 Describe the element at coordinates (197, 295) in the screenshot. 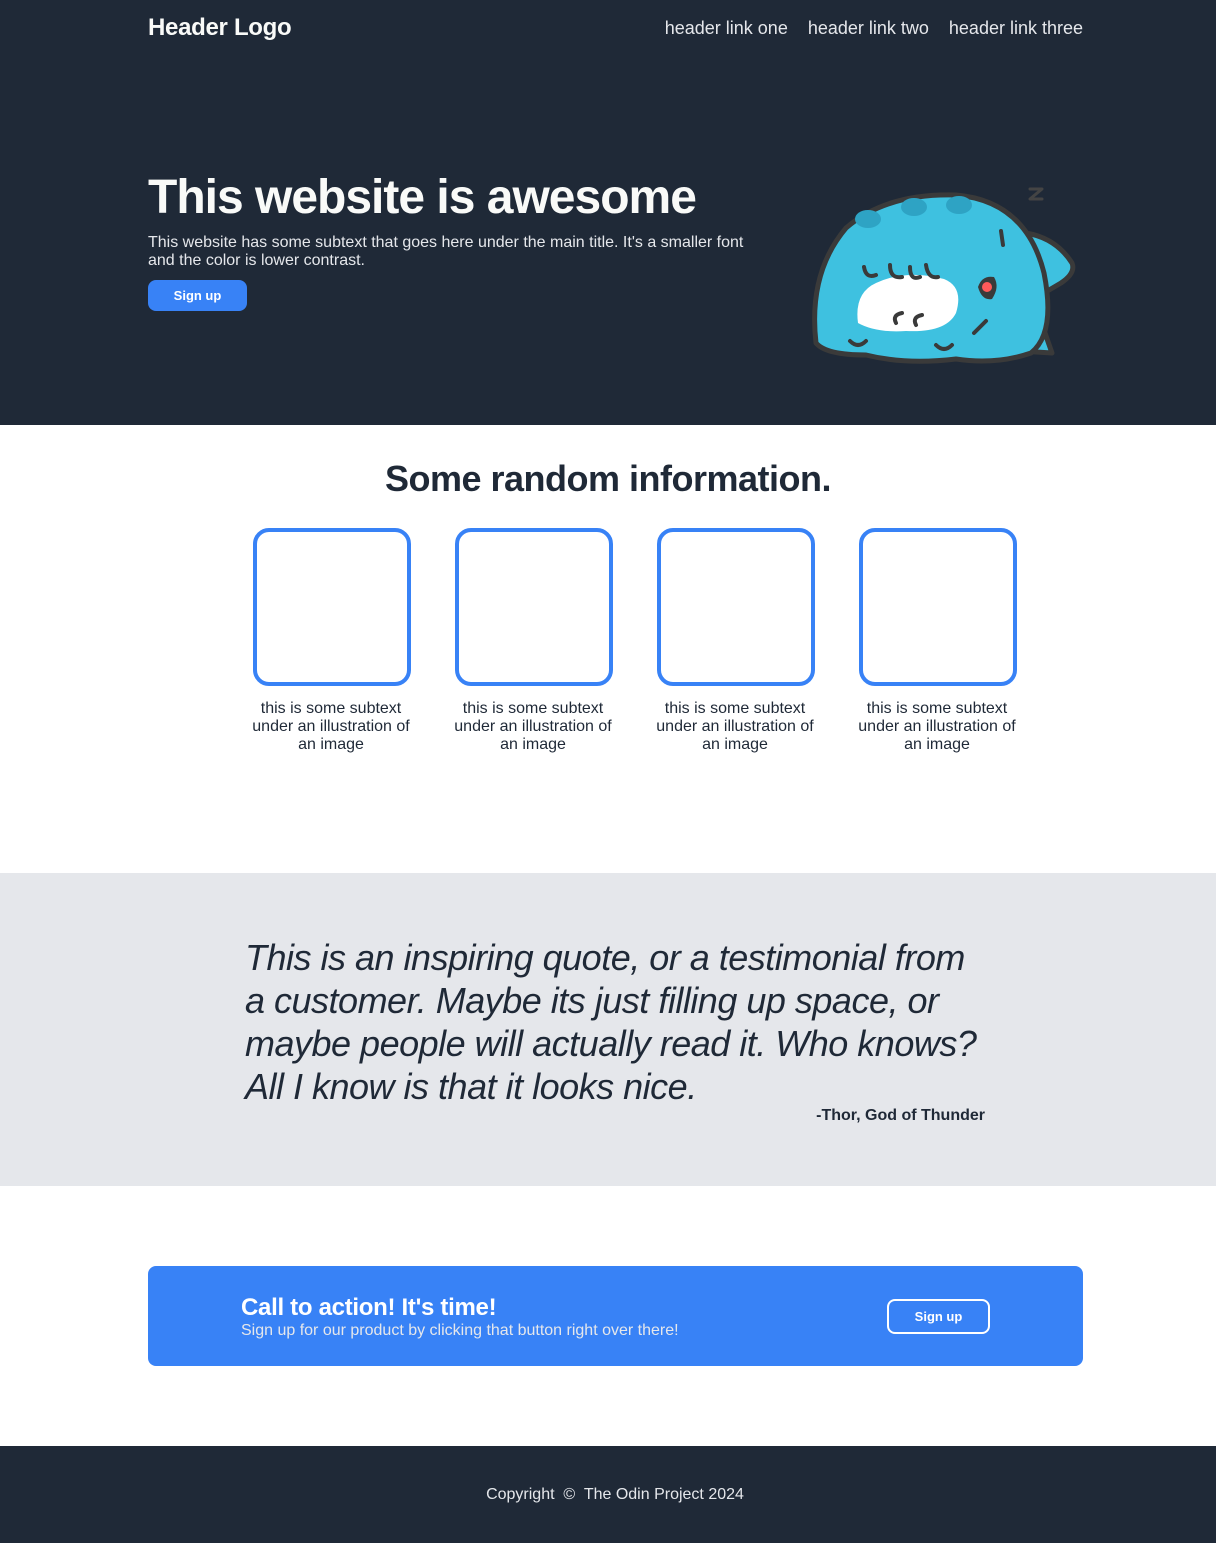

I see `hero-signup-button: Sign up` at that location.